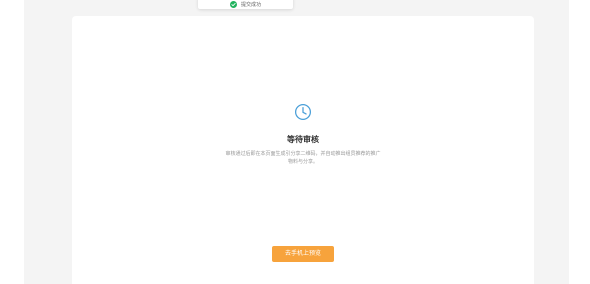 This screenshot has height=284, width=590. I want to click on check-circle-icon, so click(233, 4).